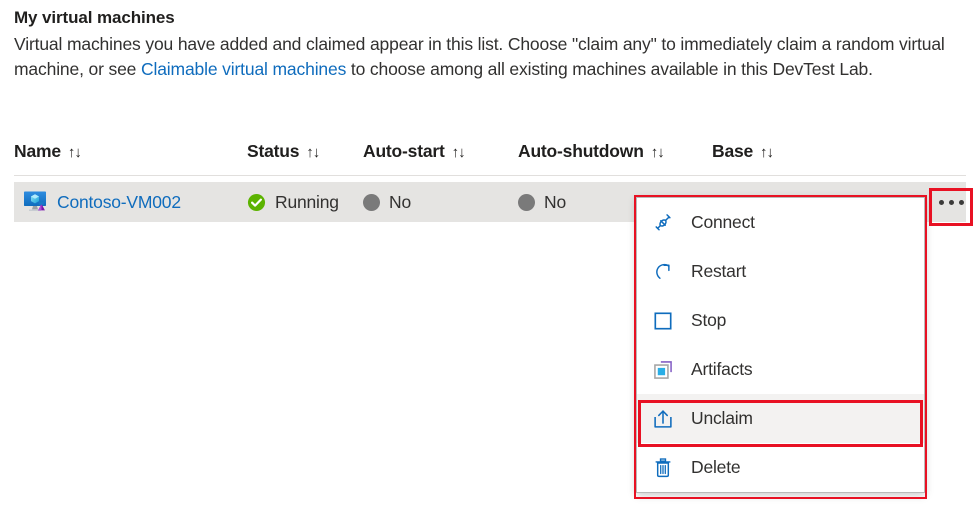  What do you see at coordinates (733, 151) in the screenshot?
I see `column-header-base-label: Base` at bounding box center [733, 151].